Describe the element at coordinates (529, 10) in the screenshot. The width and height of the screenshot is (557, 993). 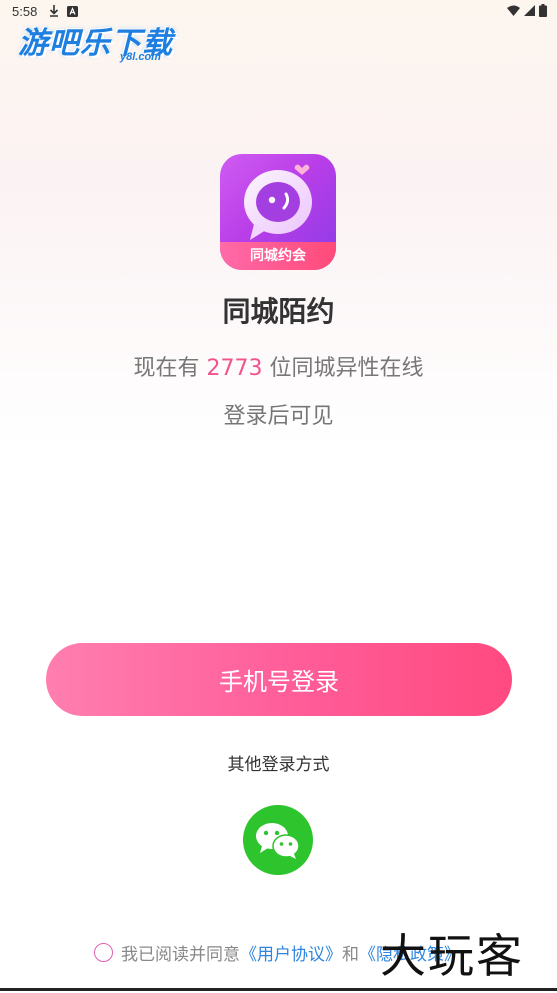
I see `signal-icon` at that location.